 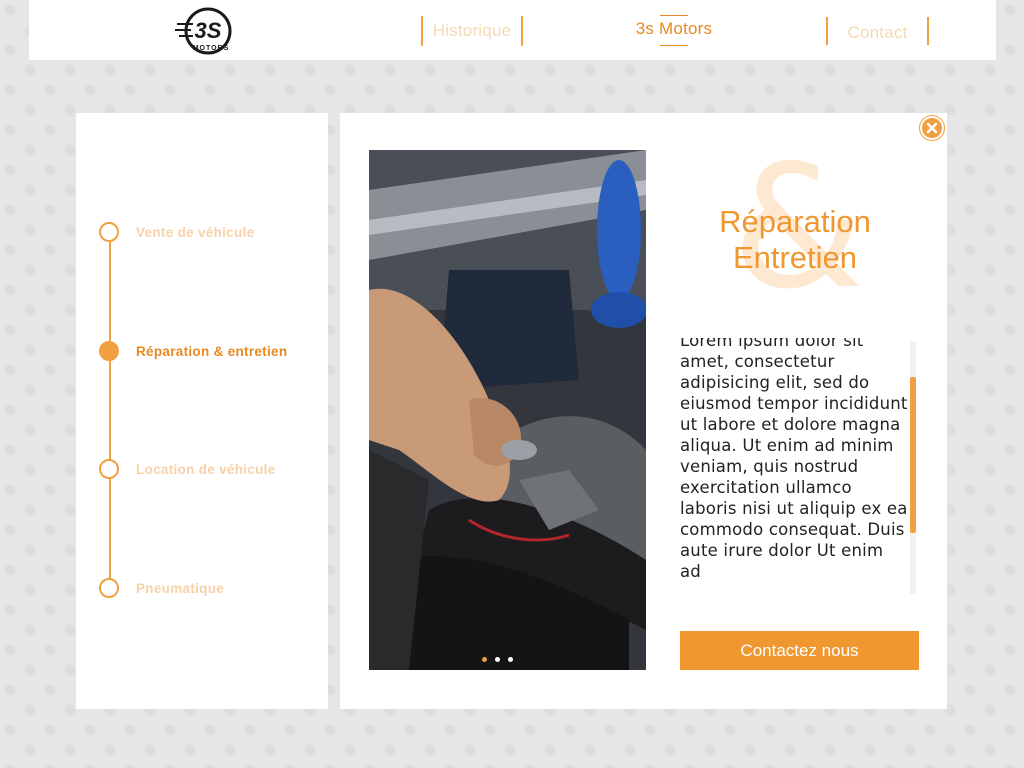 What do you see at coordinates (674, 15) in the screenshot?
I see `nav-active-indicator-top` at bounding box center [674, 15].